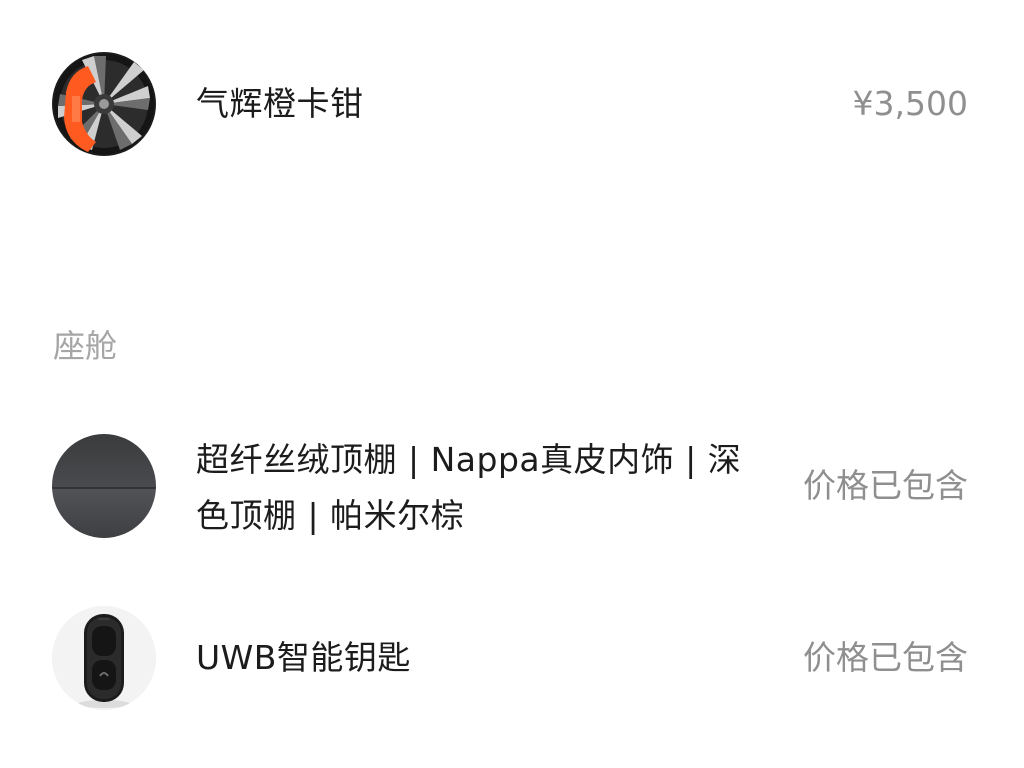 The image size is (1024, 768). Describe the element at coordinates (280, 103) in the screenshot. I see `caliper-title: 气辉橙卡钳` at that location.